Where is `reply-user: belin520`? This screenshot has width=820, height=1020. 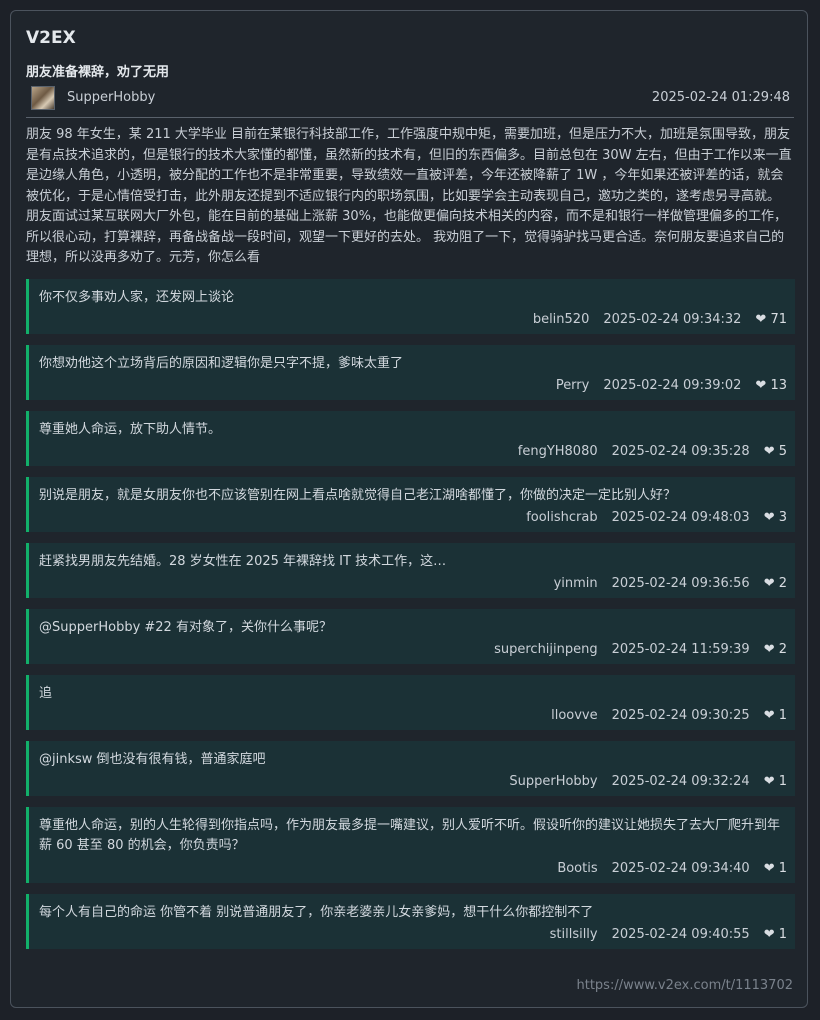
reply-user: belin520 is located at coordinates (561, 319).